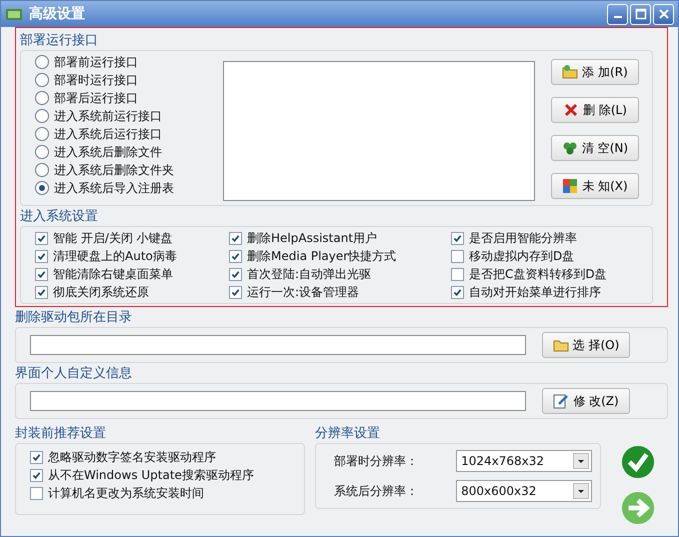  Describe the element at coordinates (595, 110) in the screenshot. I see `action-button: 删 除(L)` at that location.